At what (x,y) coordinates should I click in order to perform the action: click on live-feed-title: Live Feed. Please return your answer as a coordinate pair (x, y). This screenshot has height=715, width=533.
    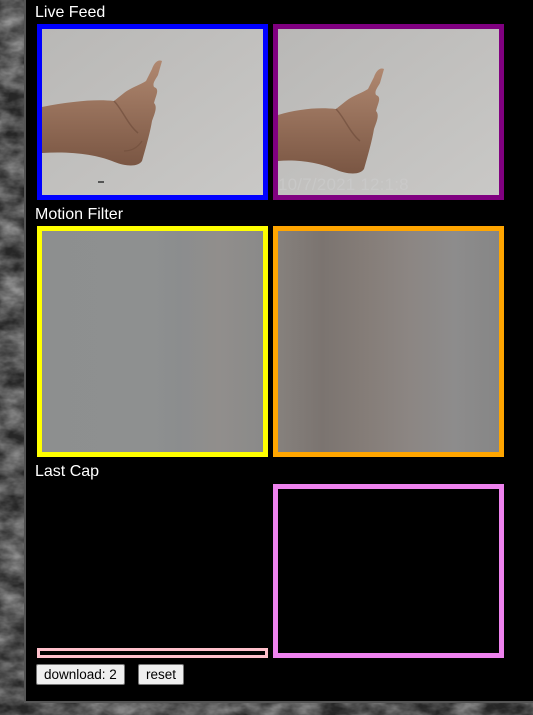
    Looking at the image, I should click on (70, 12).